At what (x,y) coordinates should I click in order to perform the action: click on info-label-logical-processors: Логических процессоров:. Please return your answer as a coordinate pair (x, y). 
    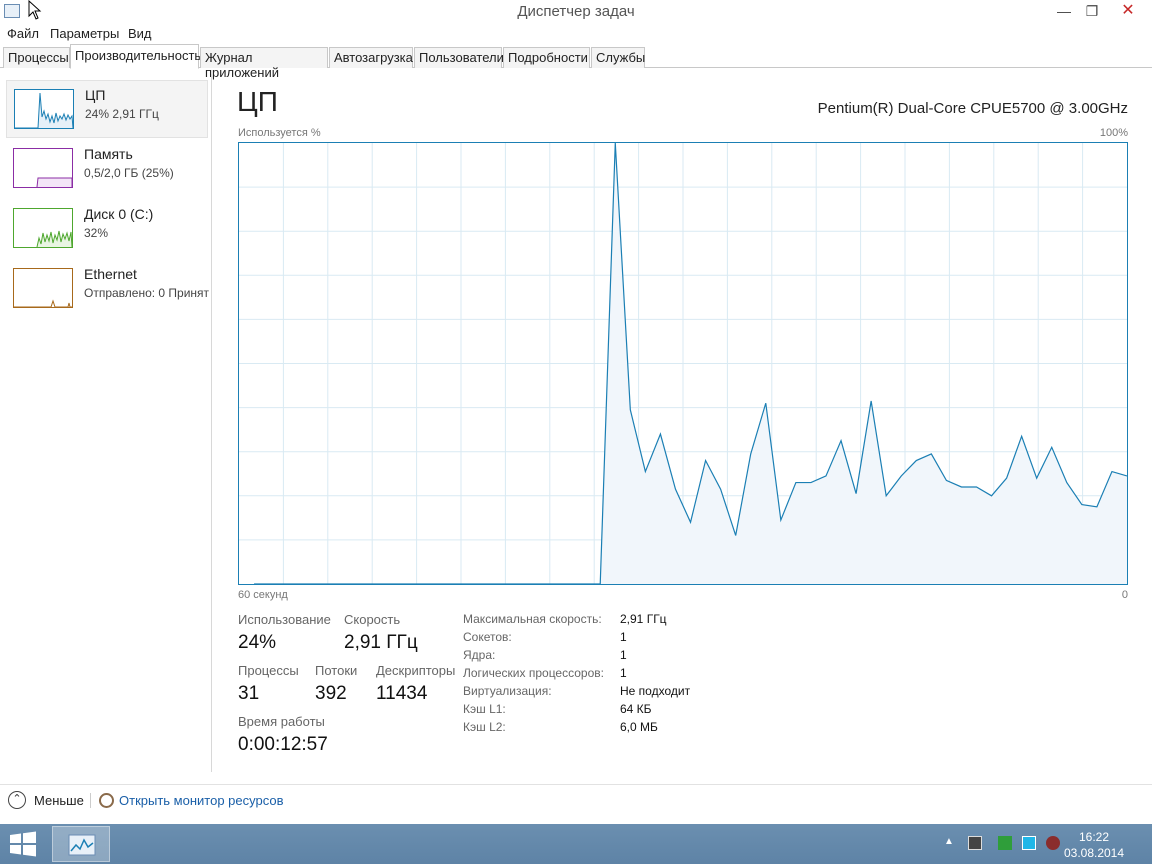
    Looking at the image, I should click on (533, 673).